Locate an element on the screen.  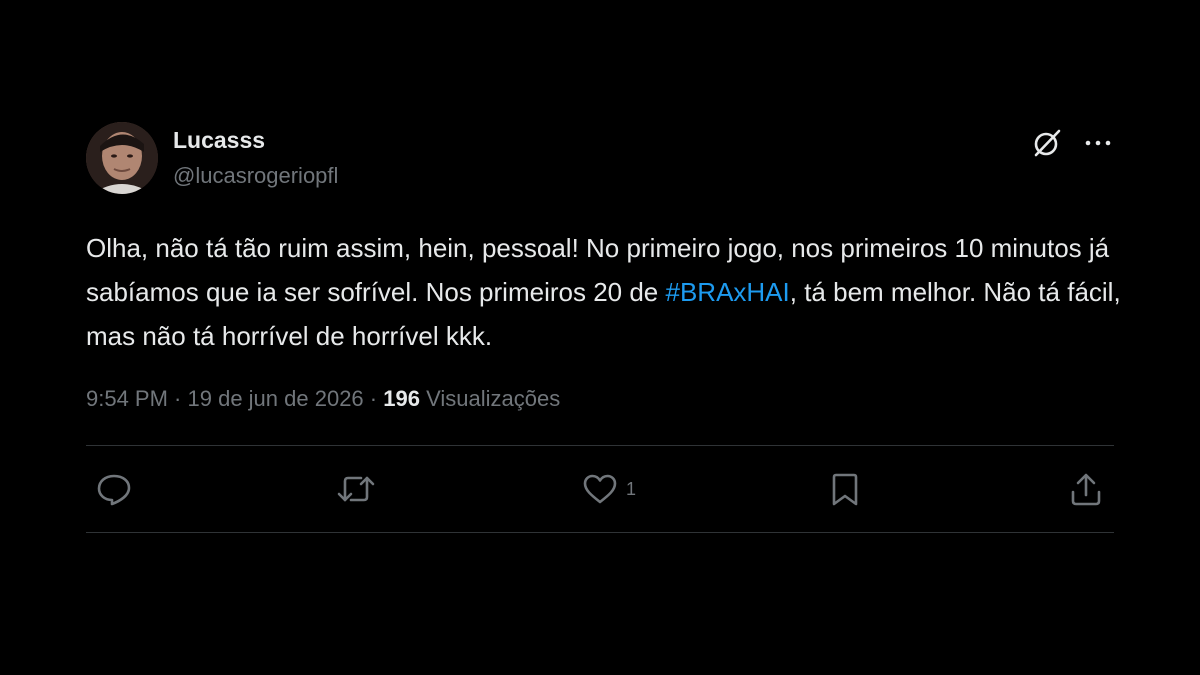
hashtag-link: #BRAxHAI is located at coordinates (727, 292).